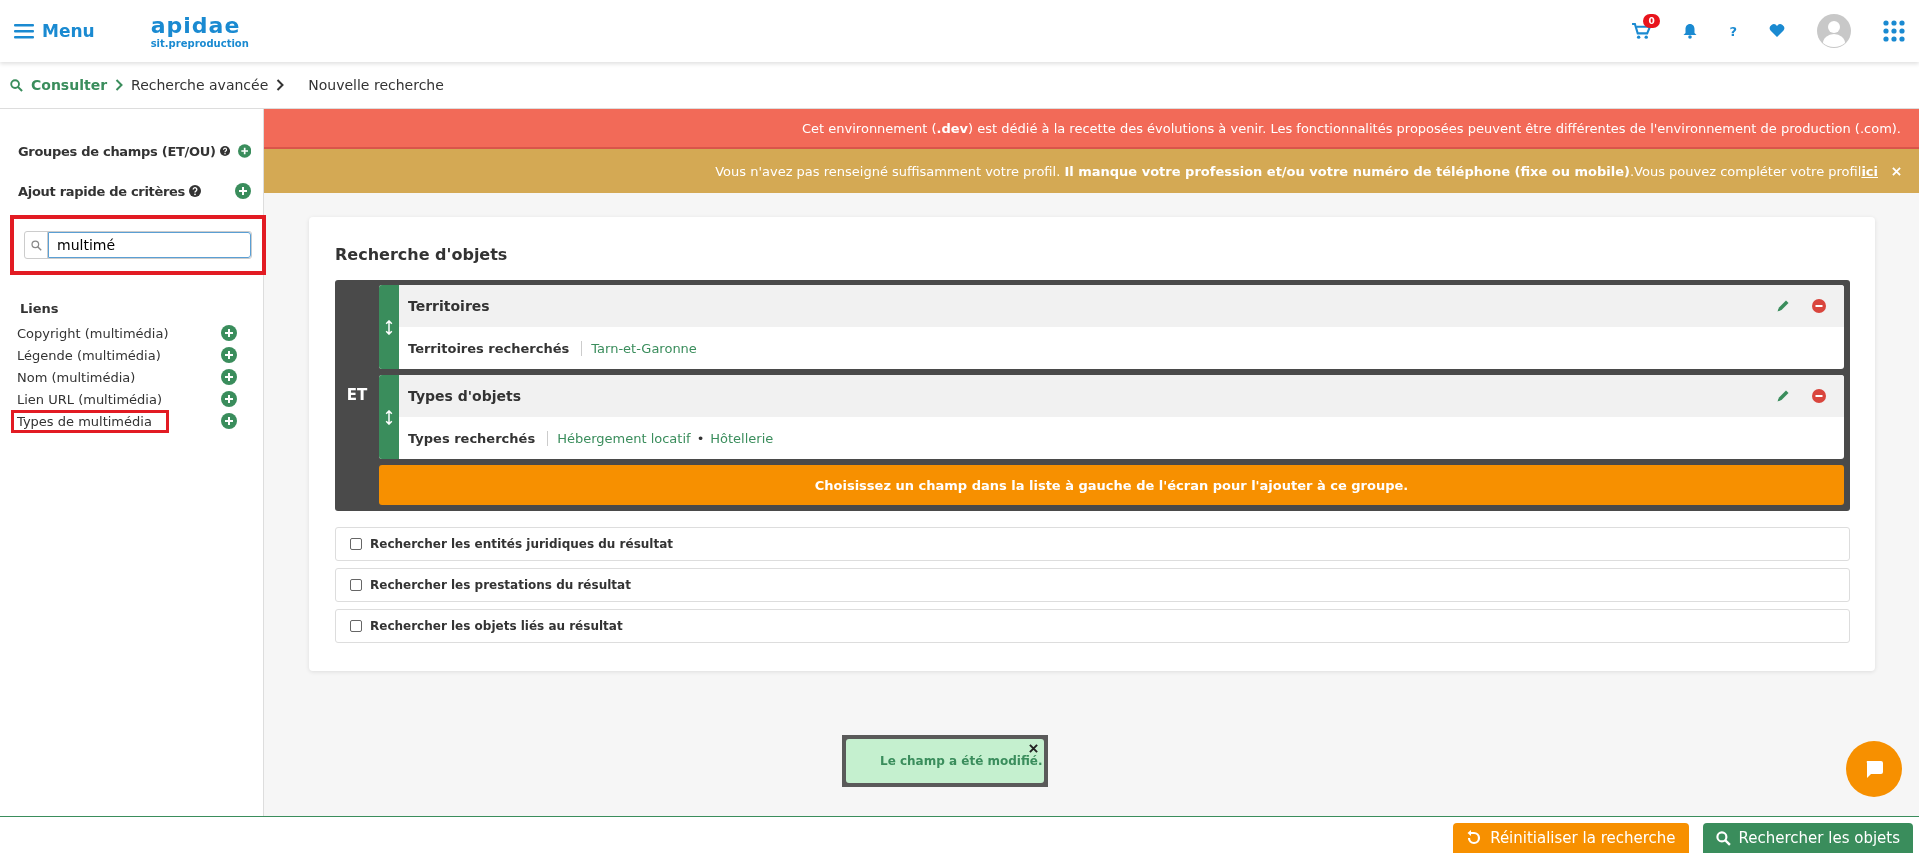 This screenshot has width=1919, height=853. What do you see at coordinates (1296, 171) in the screenshot?
I see `banner-text: Vous n'avez pas renseigné suffisamment votre profil. Il manque votre profession et/ou votre numéro de téléphone (fixe ou mobile).Vous pouvez compléter votre profilici` at bounding box center [1296, 171].